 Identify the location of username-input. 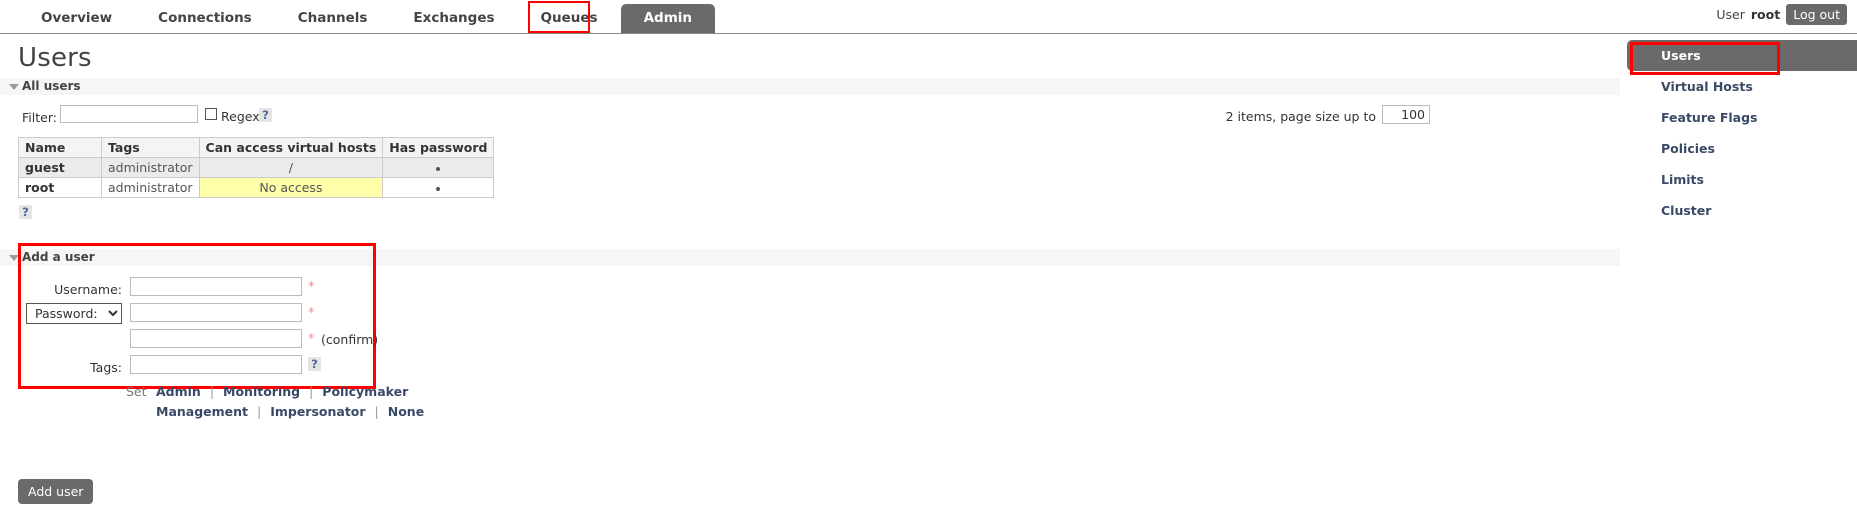
(216, 286).